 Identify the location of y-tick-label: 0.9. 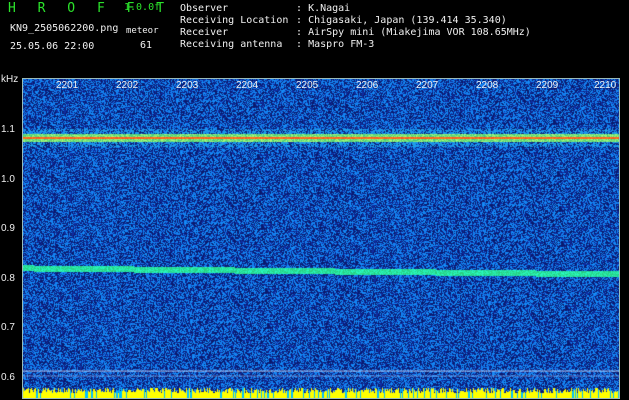
(8, 228).